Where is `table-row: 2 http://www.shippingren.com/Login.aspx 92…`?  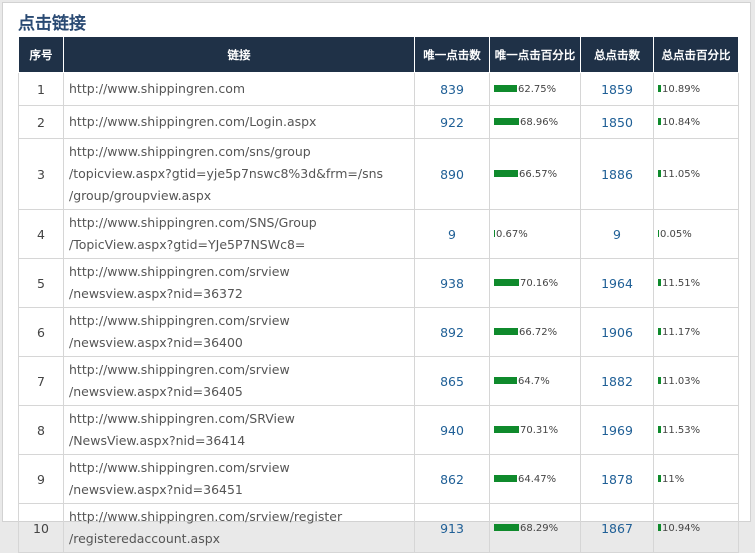 table-row: 2 http://www.shippingren.com/Login.aspx 92… is located at coordinates (378, 122).